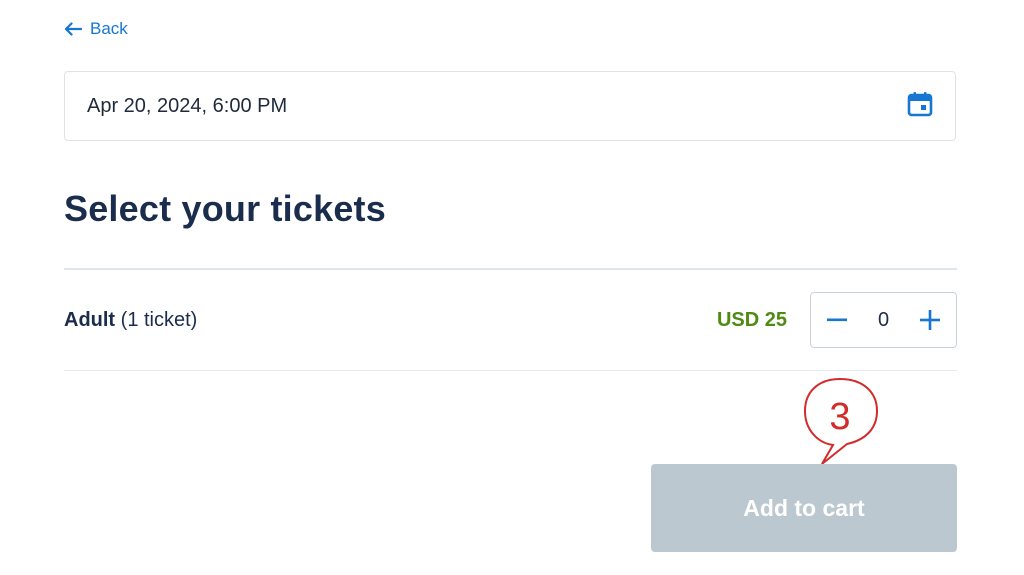 The width and height of the screenshot is (1024, 575). Describe the element at coordinates (840, 417) in the screenshot. I see `annotation-number: 3` at that location.